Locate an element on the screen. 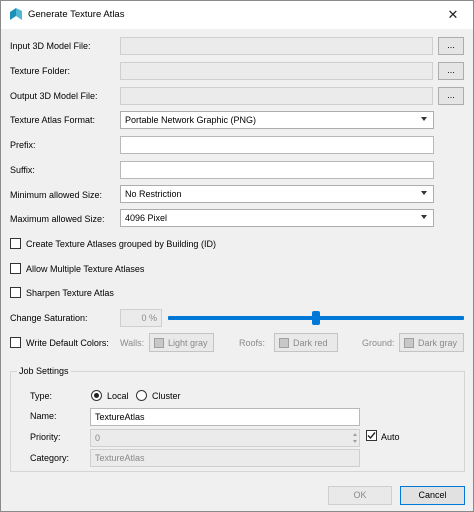  sharpen-checkbox is located at coordinates (15, 292).